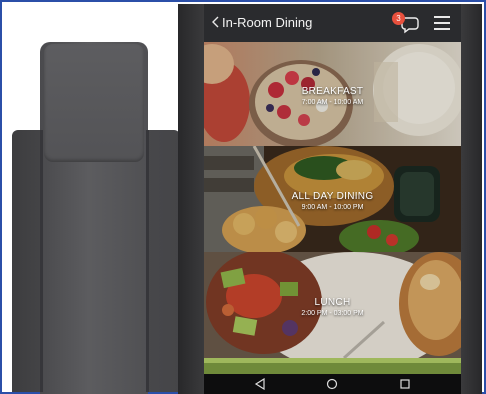 The width and height of the screenshot is (486, 394). I want to click on tablet-right-edge, so click(471, 199).